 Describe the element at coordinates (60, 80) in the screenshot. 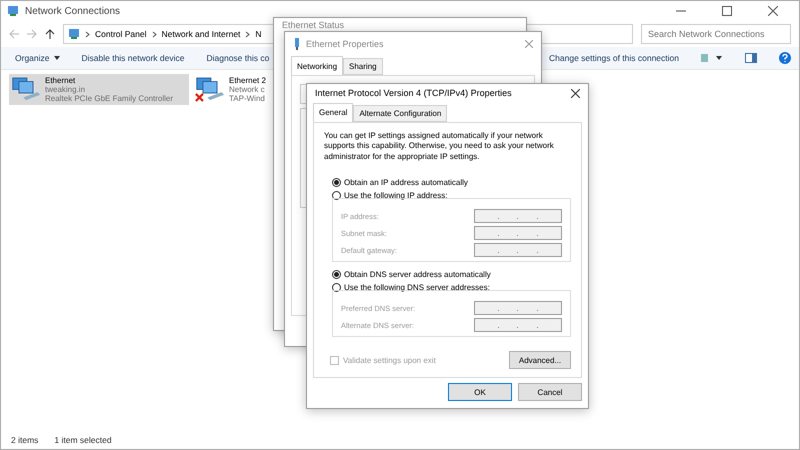

I see `connection-name: Ethernet` at that location.